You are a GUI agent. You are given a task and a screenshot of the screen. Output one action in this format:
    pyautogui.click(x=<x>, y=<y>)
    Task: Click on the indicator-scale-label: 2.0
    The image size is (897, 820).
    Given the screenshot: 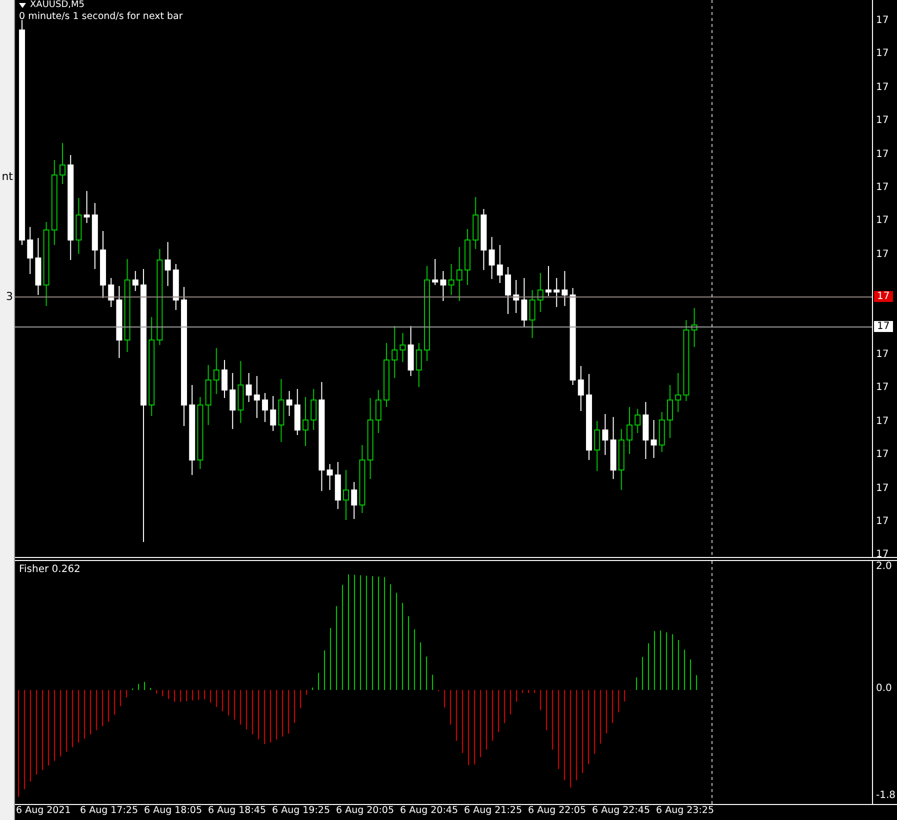 What is the action you would take?
    pyautogui.click(x=884, y=566)
    